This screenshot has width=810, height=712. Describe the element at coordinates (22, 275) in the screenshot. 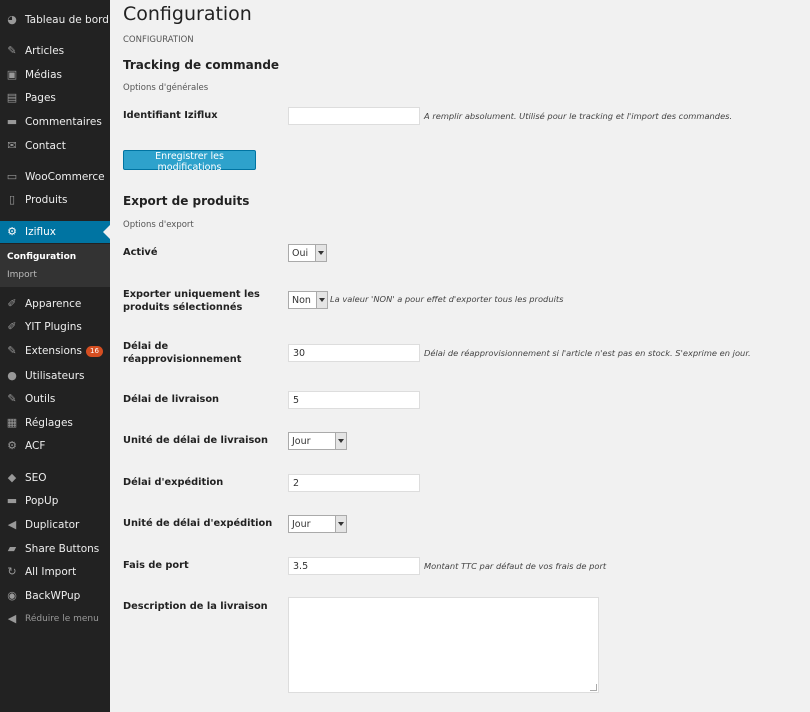

I see `submenu-item-import: Import` at that location.